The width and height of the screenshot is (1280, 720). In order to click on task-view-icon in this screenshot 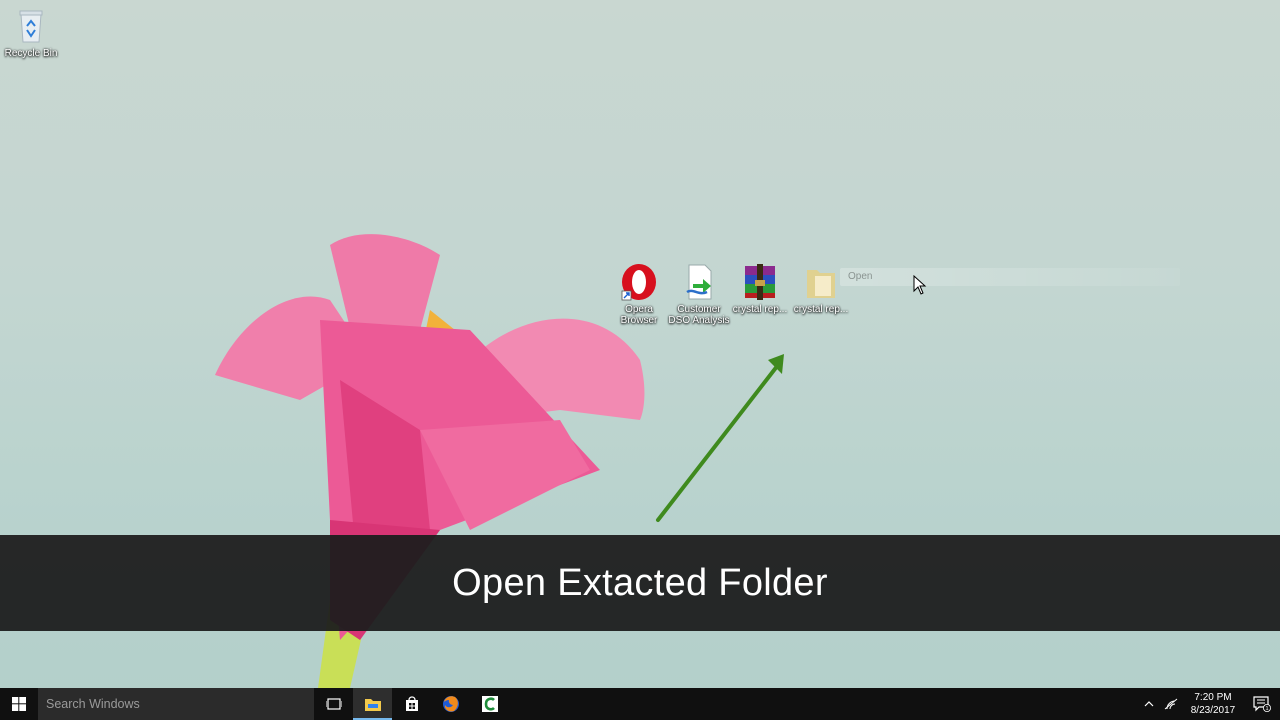, I will do `click(333, 704)`.